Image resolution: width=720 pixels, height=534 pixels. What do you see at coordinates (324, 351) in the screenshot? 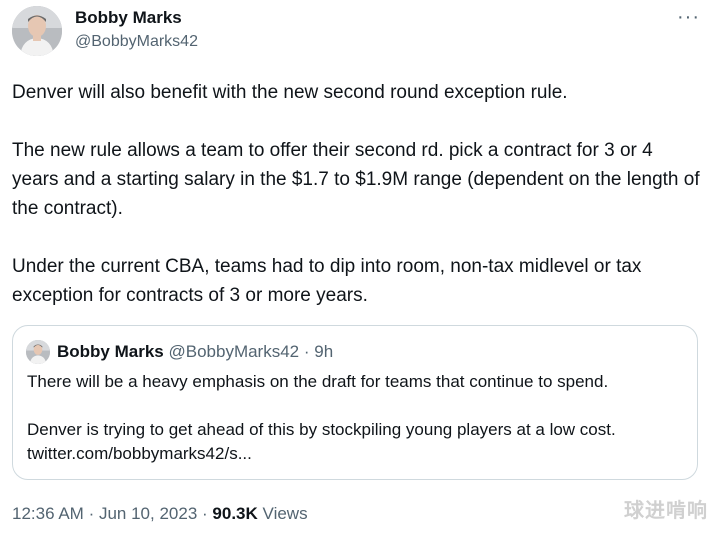
I see `quoted-timestamp: 9h` at bounding box center [324, 351].